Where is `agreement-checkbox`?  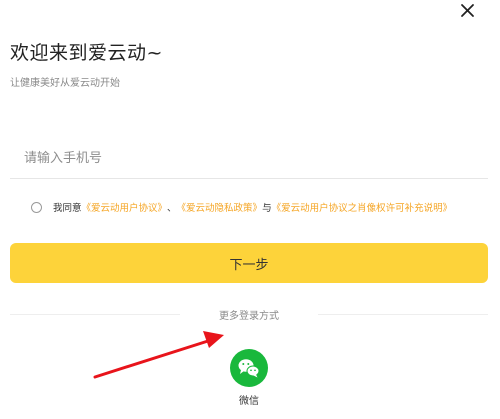
agreement-checkbox is located at coordinates (36, 207).